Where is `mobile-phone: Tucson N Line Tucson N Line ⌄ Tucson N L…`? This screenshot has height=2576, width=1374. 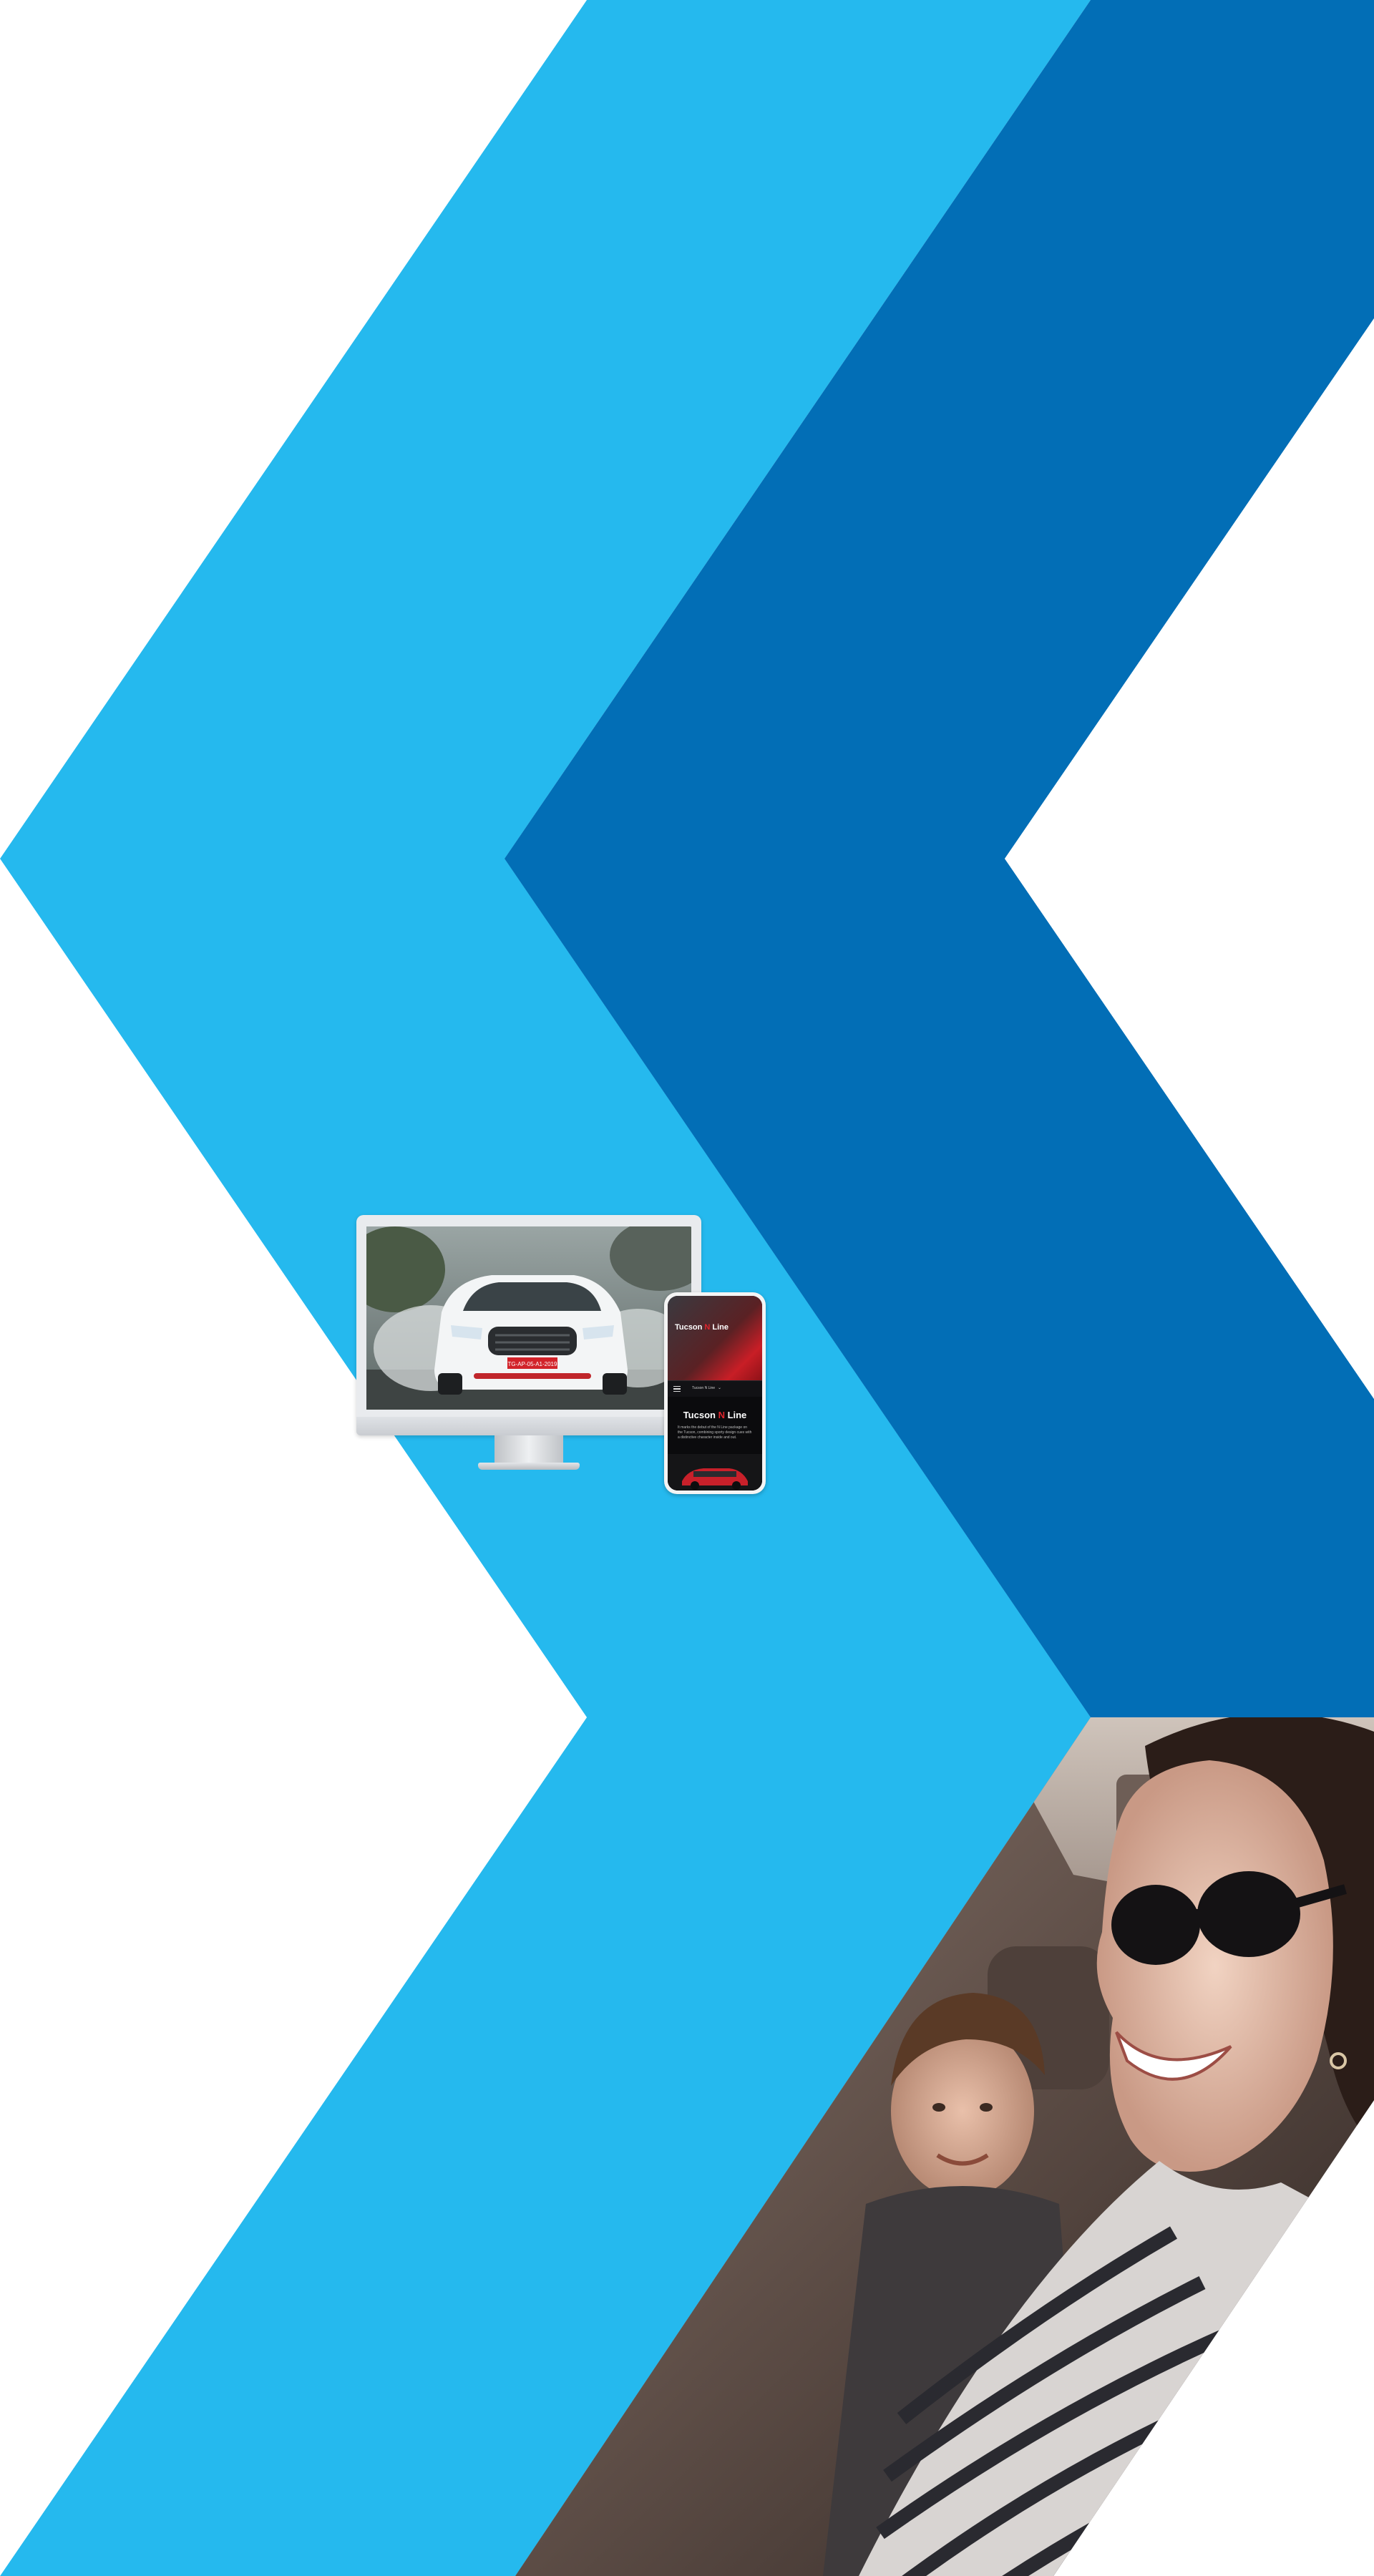
mobile-phone: Tucson N Line Tucson N Line ⌄ Tucson N L… is located at coordinates (715, 1393).